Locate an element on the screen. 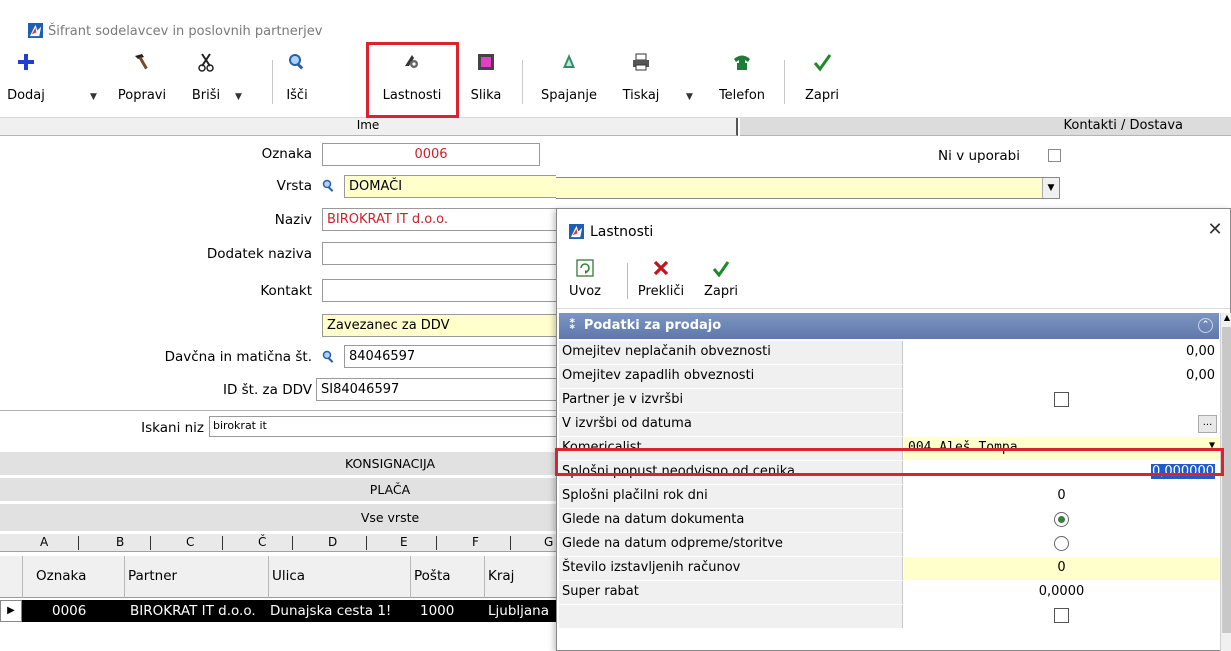  alpha-tab-g: G is located at coordinates (548, 542).